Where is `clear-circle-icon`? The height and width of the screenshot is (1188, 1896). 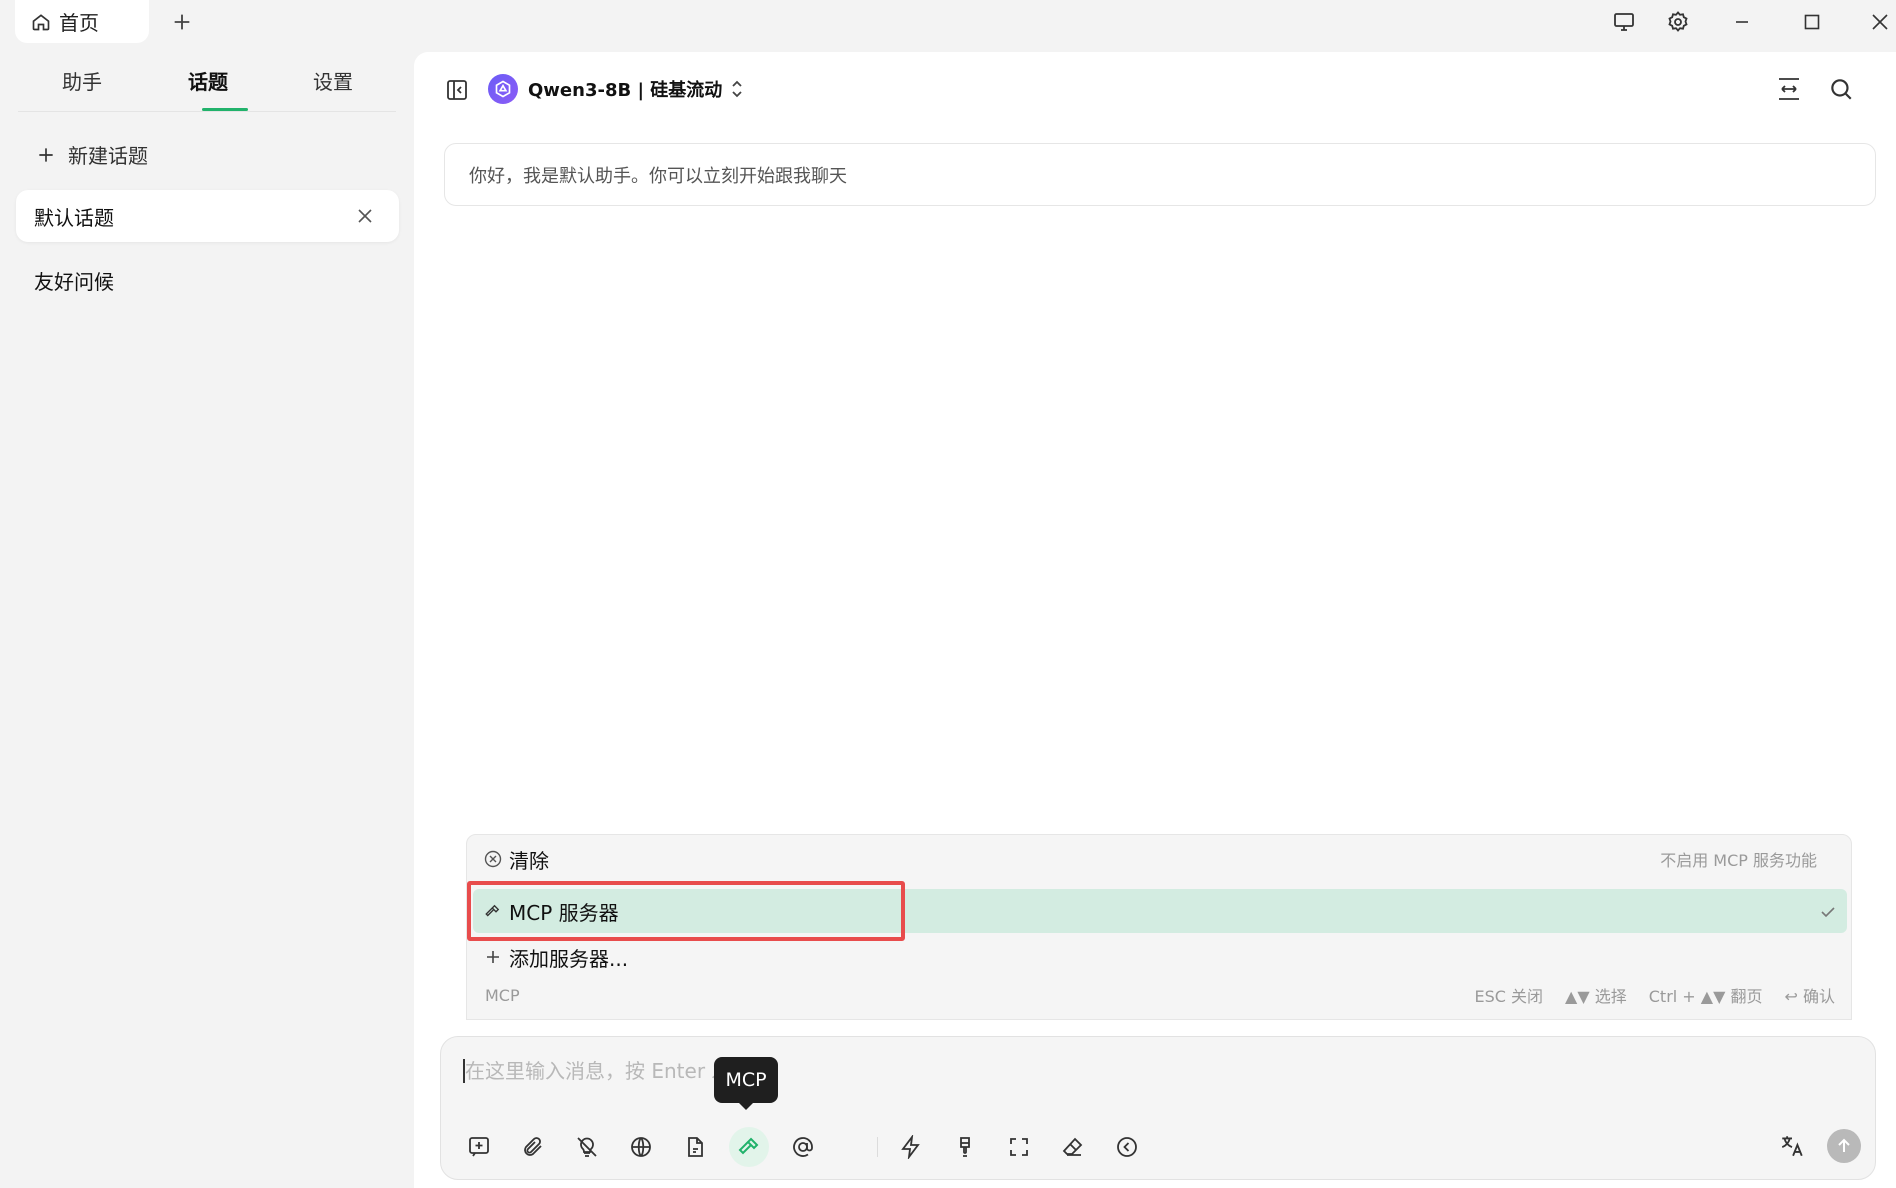 clear-circle-icon is located at coordinates (493, 859).